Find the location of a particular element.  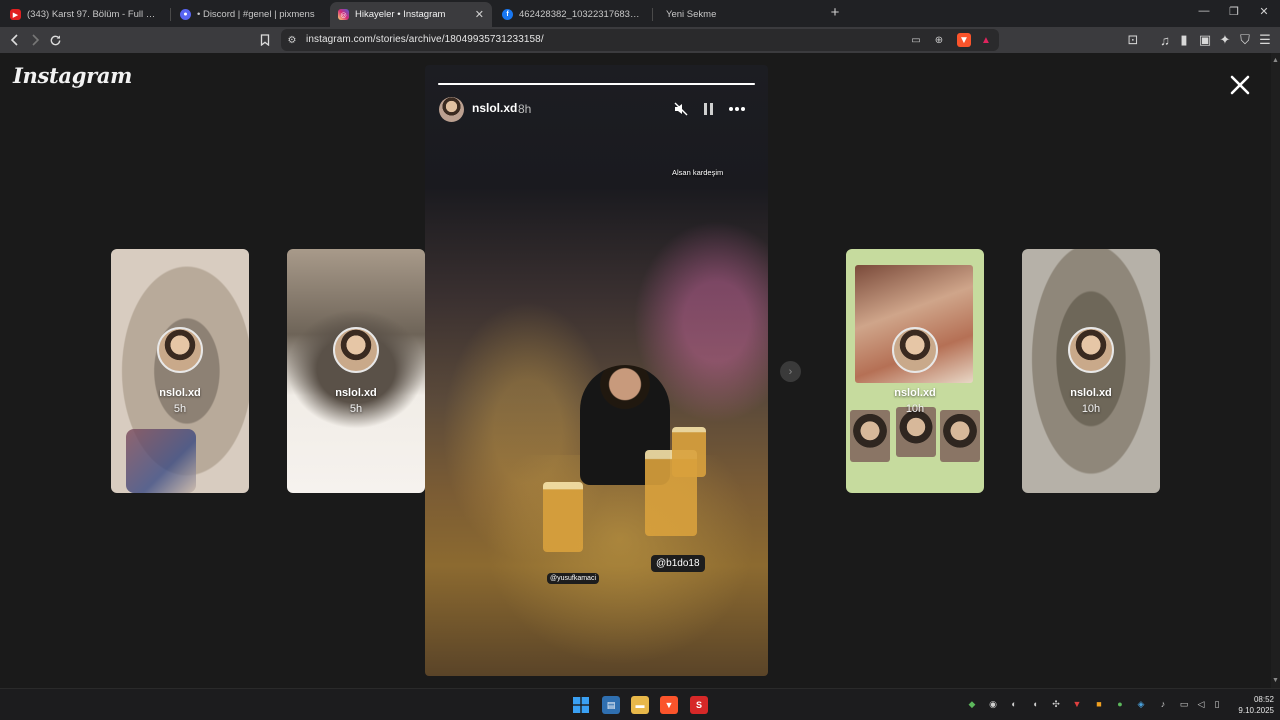

story-username: nslol.xd is located at coordinates (494, 108).